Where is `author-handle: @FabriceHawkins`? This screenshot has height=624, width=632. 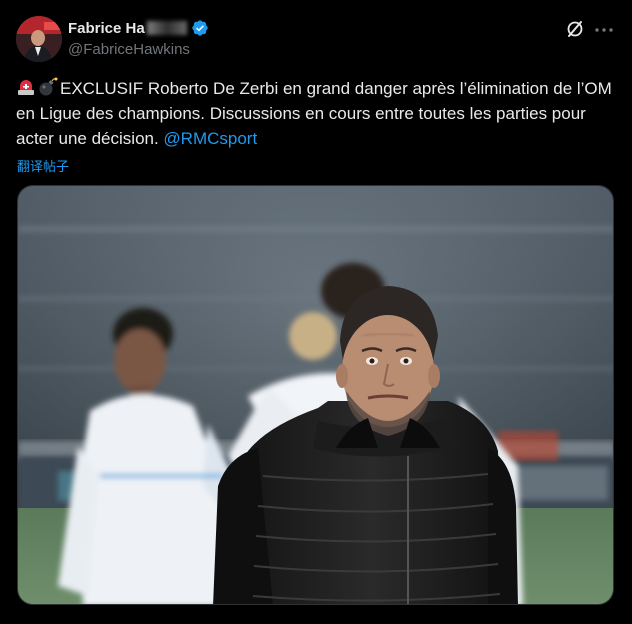 author-handle: @FabriceHawkins is located at coordinates (129, 49).